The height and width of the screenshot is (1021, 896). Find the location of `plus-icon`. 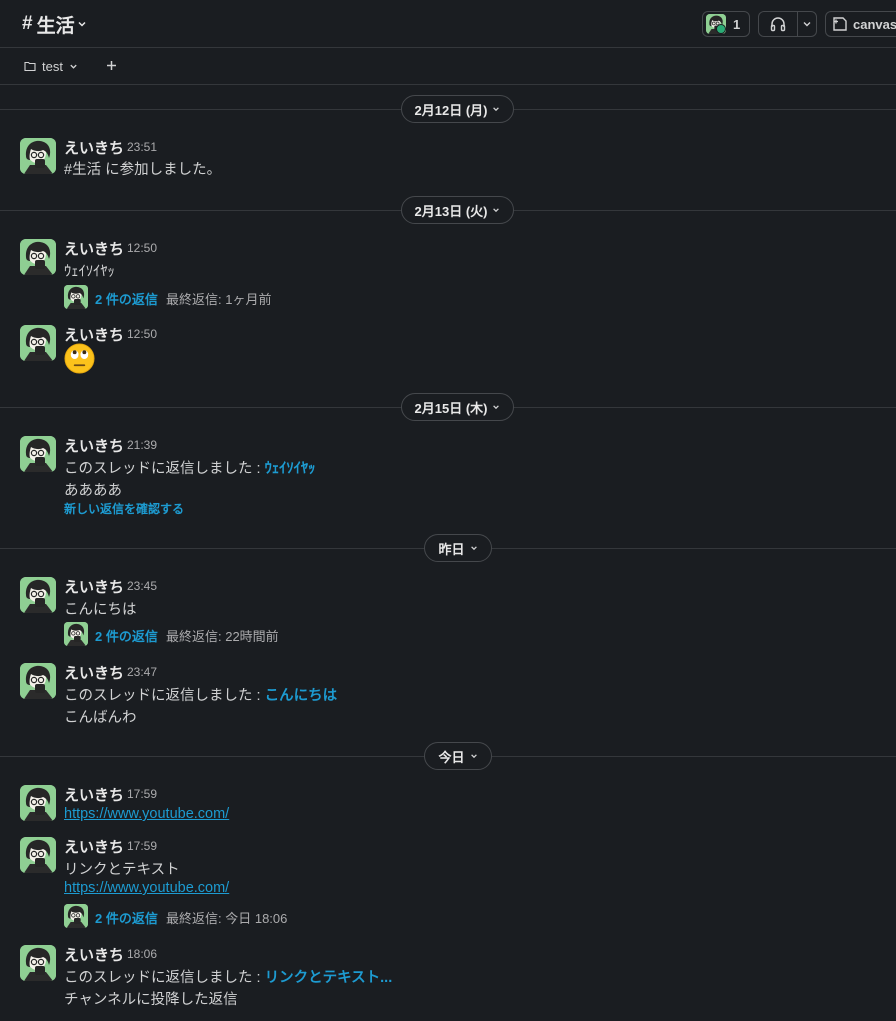

plus-icon is located at coordinates (111, 65).